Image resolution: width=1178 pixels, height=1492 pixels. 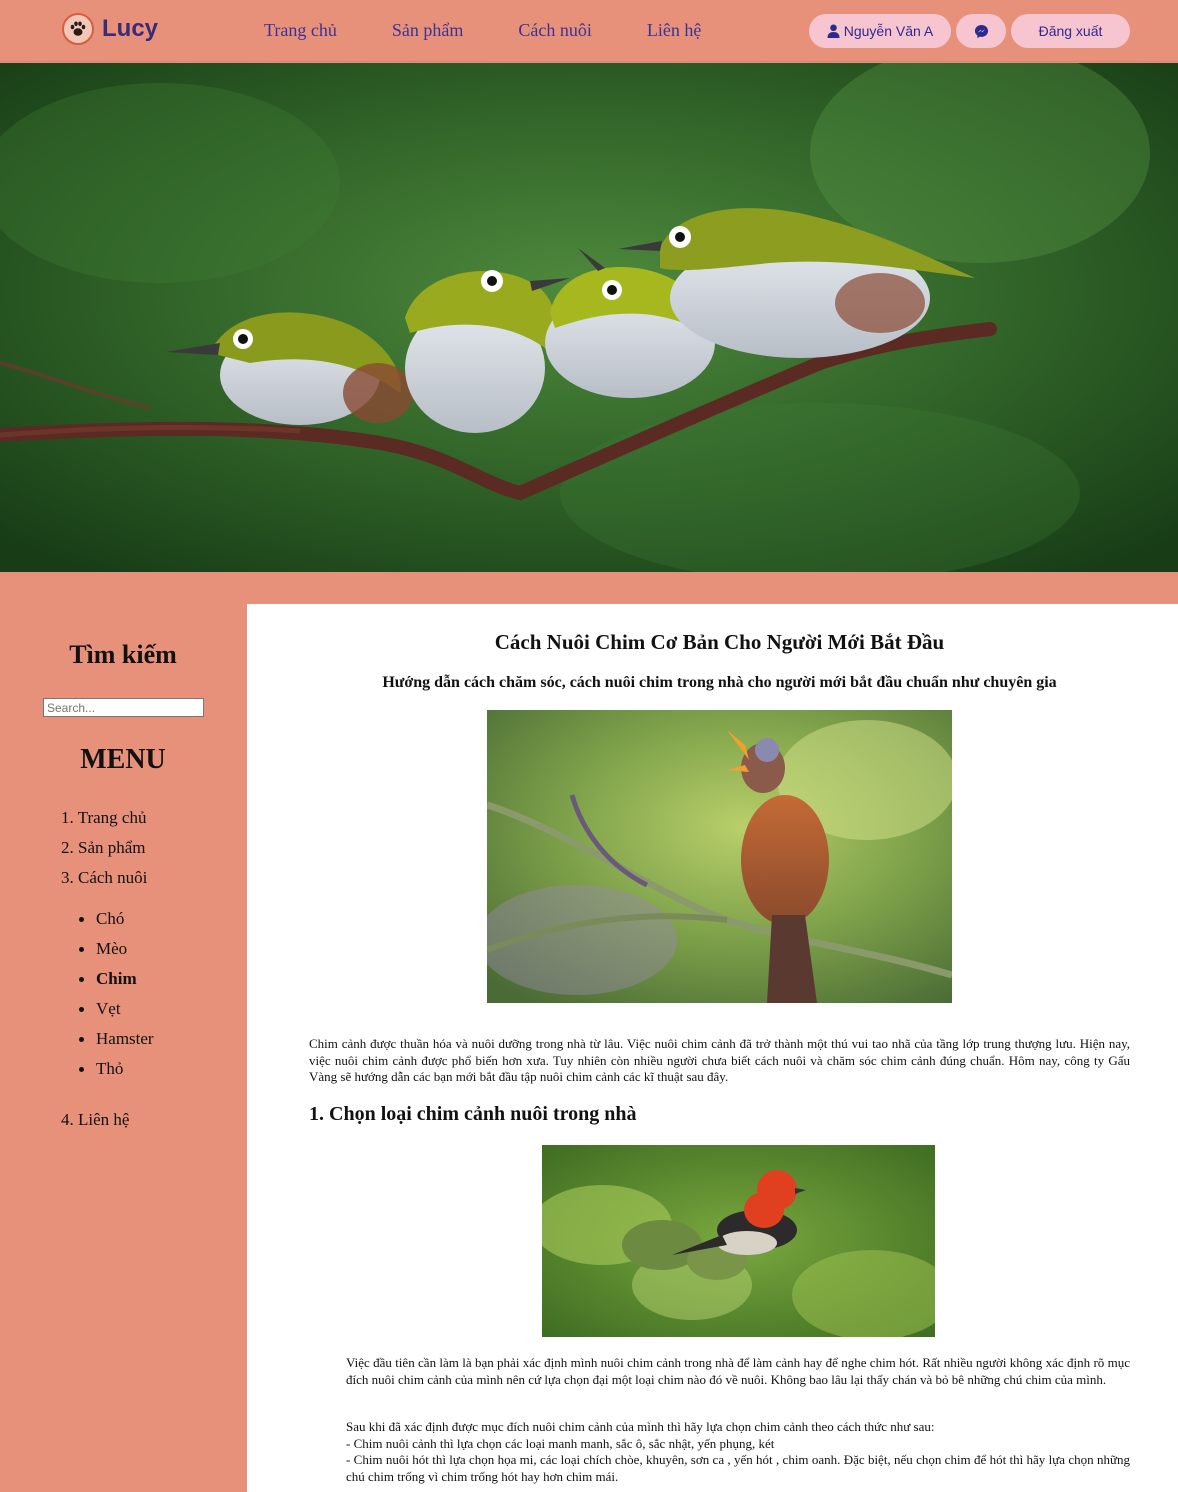 What do you see at coordinates (116, 983) in the screenshot?
I see `sidebar-subitem-bird: Chim` at bounding box center [116, 983].